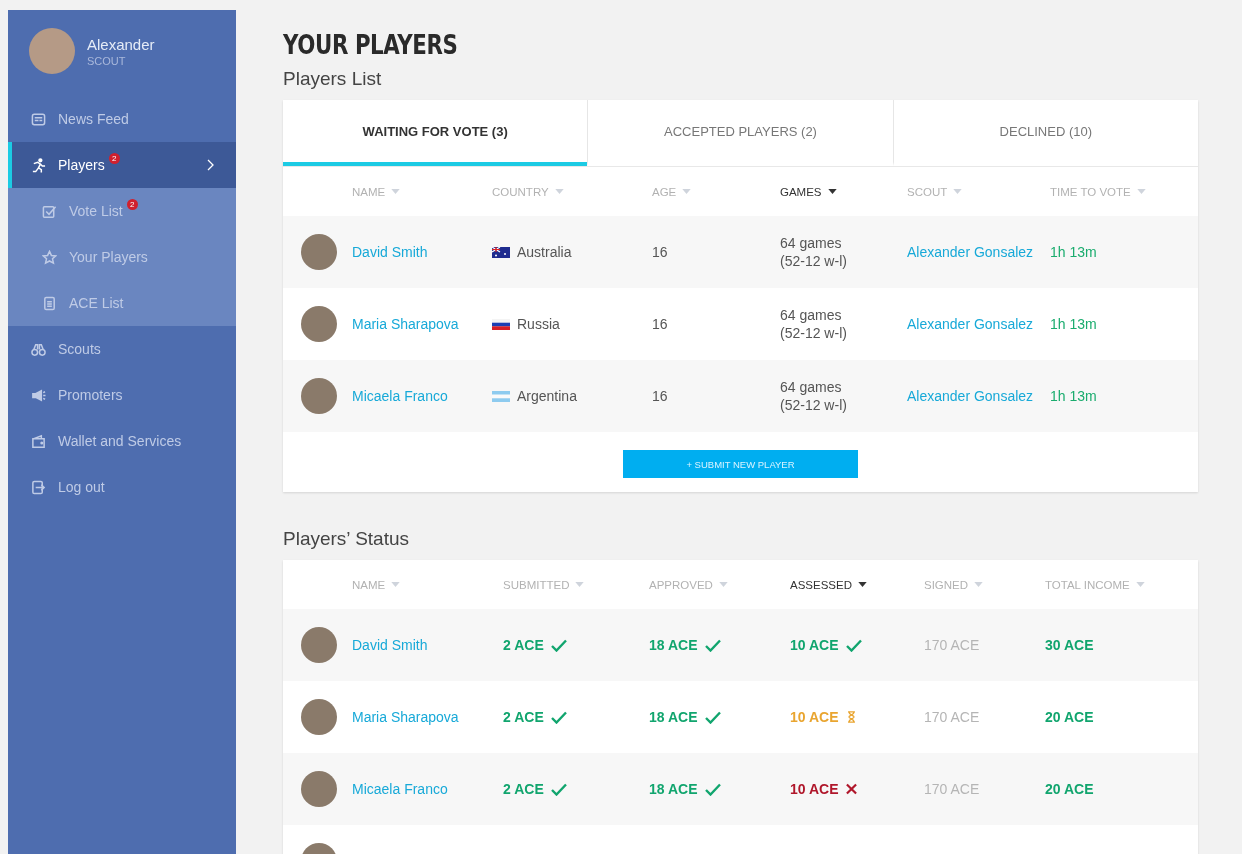 This screenshot has height=854, width=1242. I want to click on chevron-icon, so click(210, 165).